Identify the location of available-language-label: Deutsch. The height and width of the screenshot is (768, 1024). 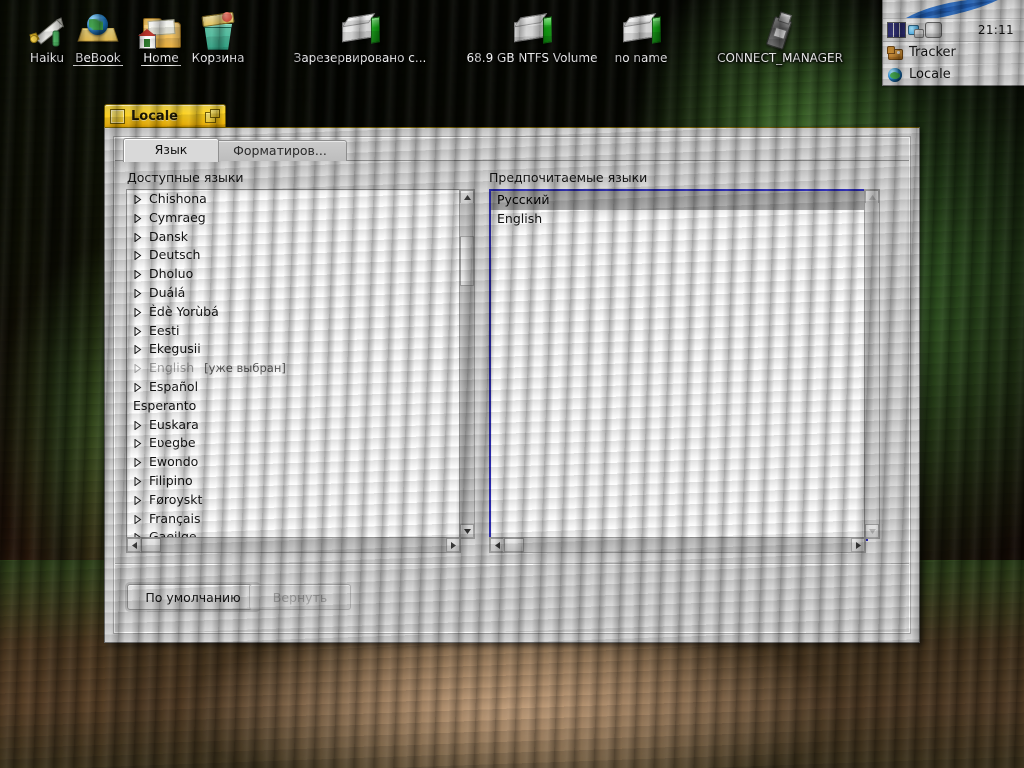
(175, 255).